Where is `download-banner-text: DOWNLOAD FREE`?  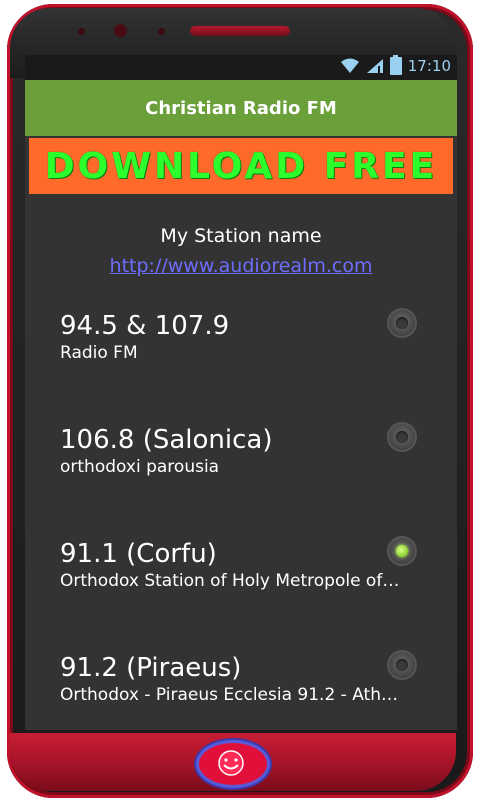 download-banner-text: DOWNLOAD FREE is located at coordinates (241, 166).